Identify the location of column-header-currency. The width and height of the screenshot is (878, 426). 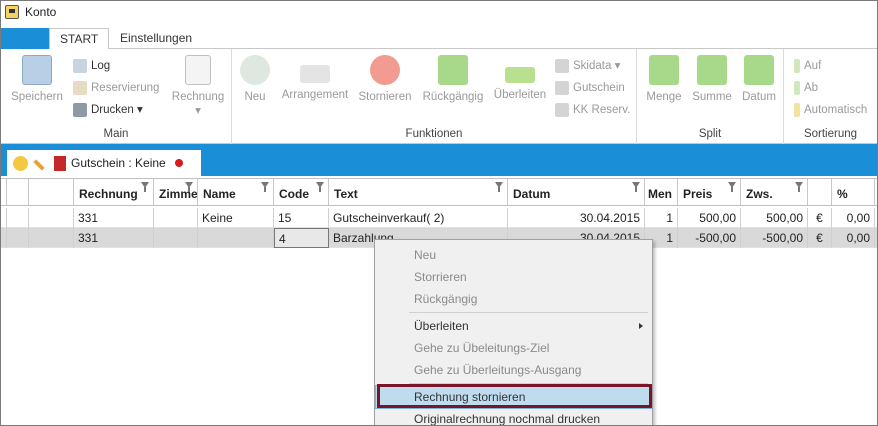
(820, 192).